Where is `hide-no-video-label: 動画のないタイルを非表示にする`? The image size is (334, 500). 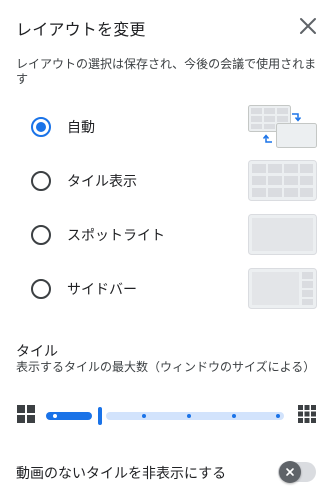 hide-no-video-label: 動画のないタイルを非表示にする is located at coordinates (121, 474).